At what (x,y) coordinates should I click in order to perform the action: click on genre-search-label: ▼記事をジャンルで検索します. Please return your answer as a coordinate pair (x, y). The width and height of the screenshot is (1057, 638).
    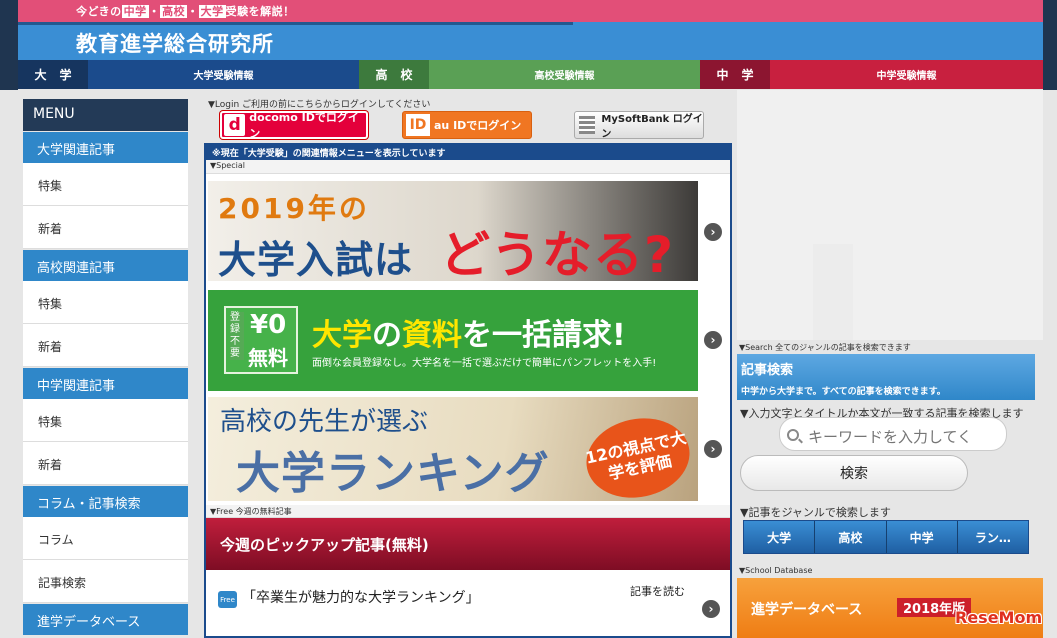
    Looking at the image, I should click on (815, 512).